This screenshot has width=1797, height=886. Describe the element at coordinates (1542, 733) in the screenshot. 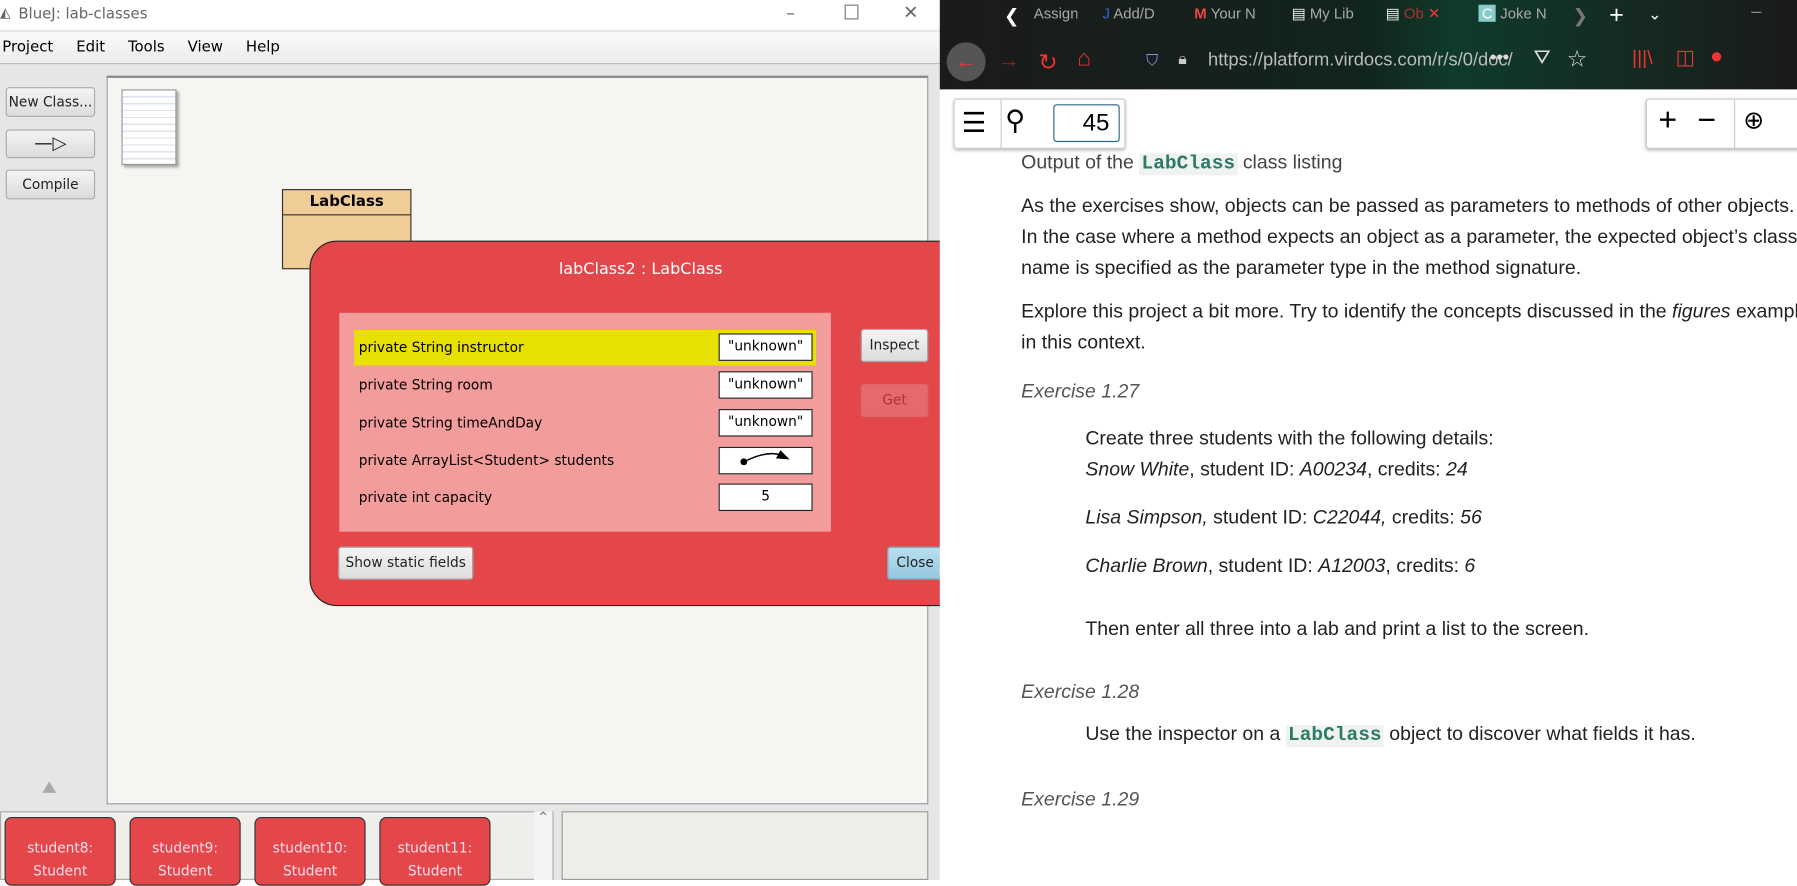

I see `text: object to discover what fields it has.` at that location.